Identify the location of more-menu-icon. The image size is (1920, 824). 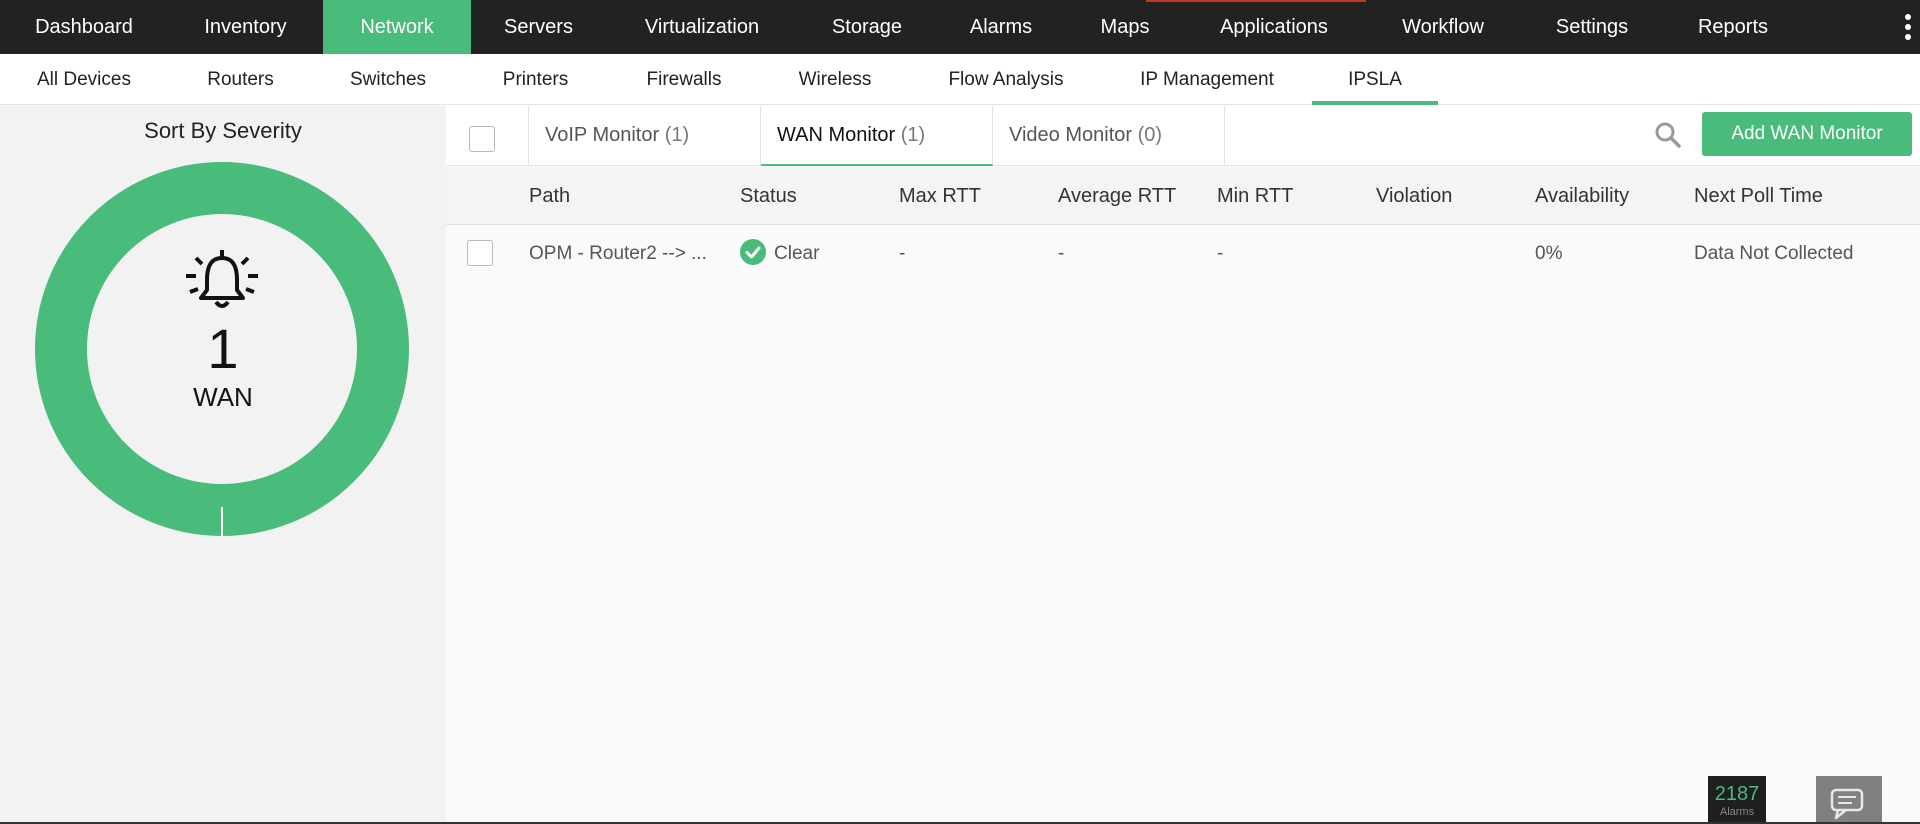
(1908, 27).